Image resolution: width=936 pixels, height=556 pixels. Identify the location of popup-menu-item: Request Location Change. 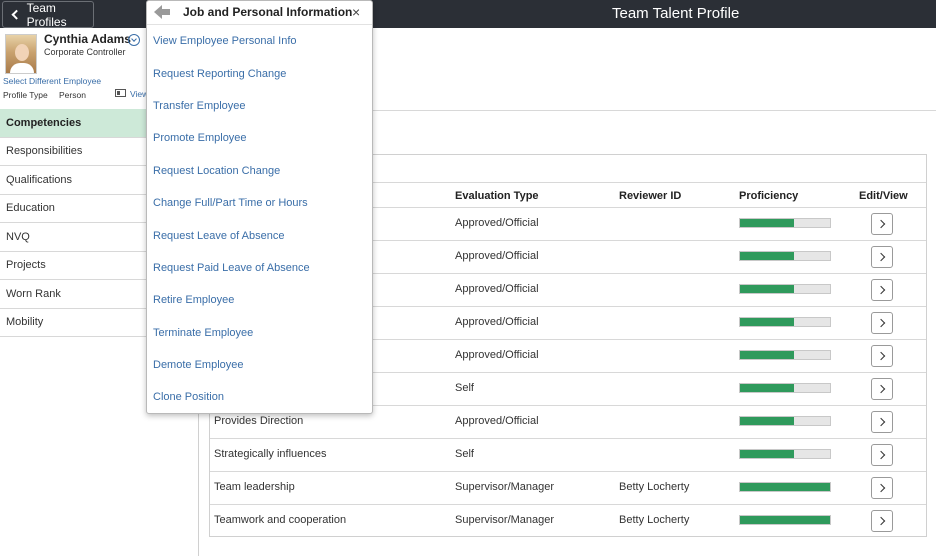
(259, 171).